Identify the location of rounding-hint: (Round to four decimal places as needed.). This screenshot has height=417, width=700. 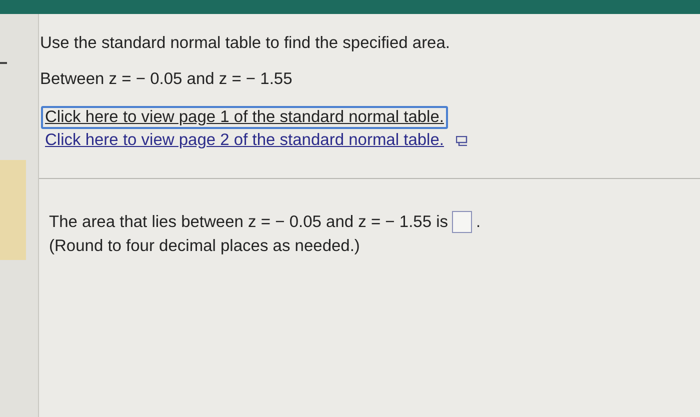
(205, 246).